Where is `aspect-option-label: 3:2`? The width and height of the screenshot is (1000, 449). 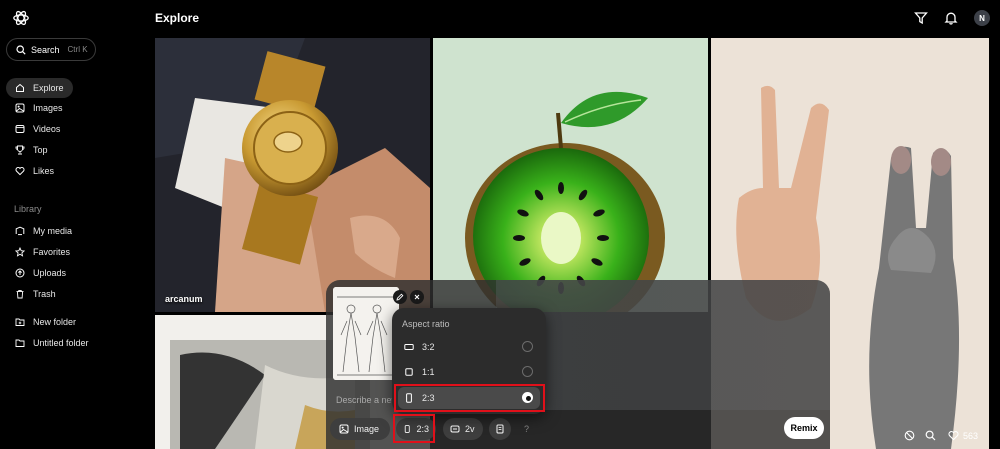 aspect-option-label: 3:2 is located at coordinates (428, 347).